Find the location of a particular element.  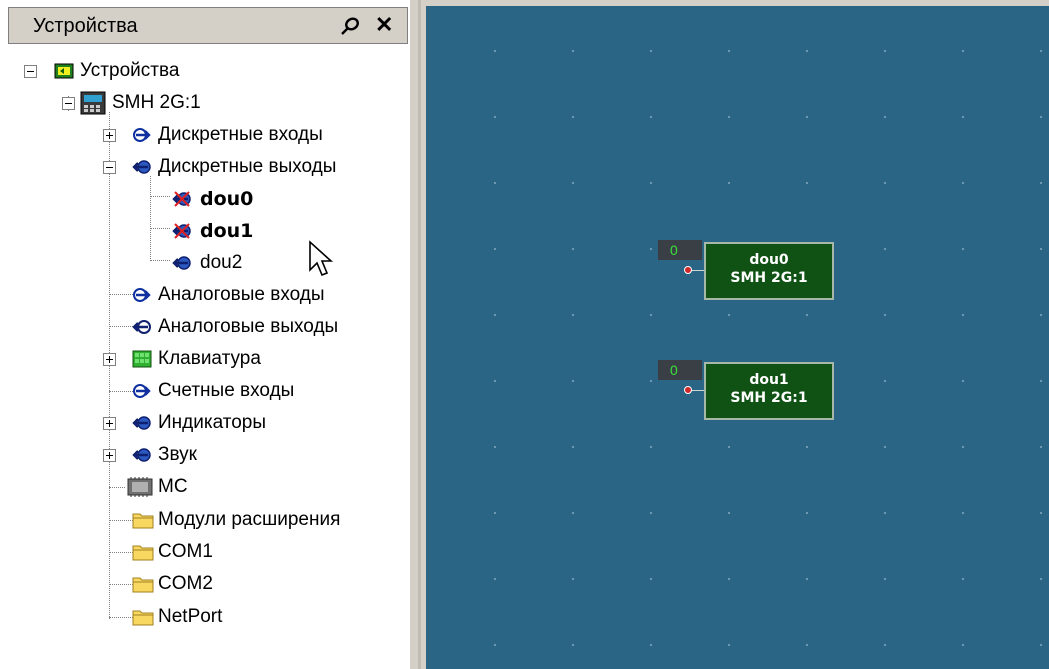

tree-item-label: MC is located at coordinates (173, 486).